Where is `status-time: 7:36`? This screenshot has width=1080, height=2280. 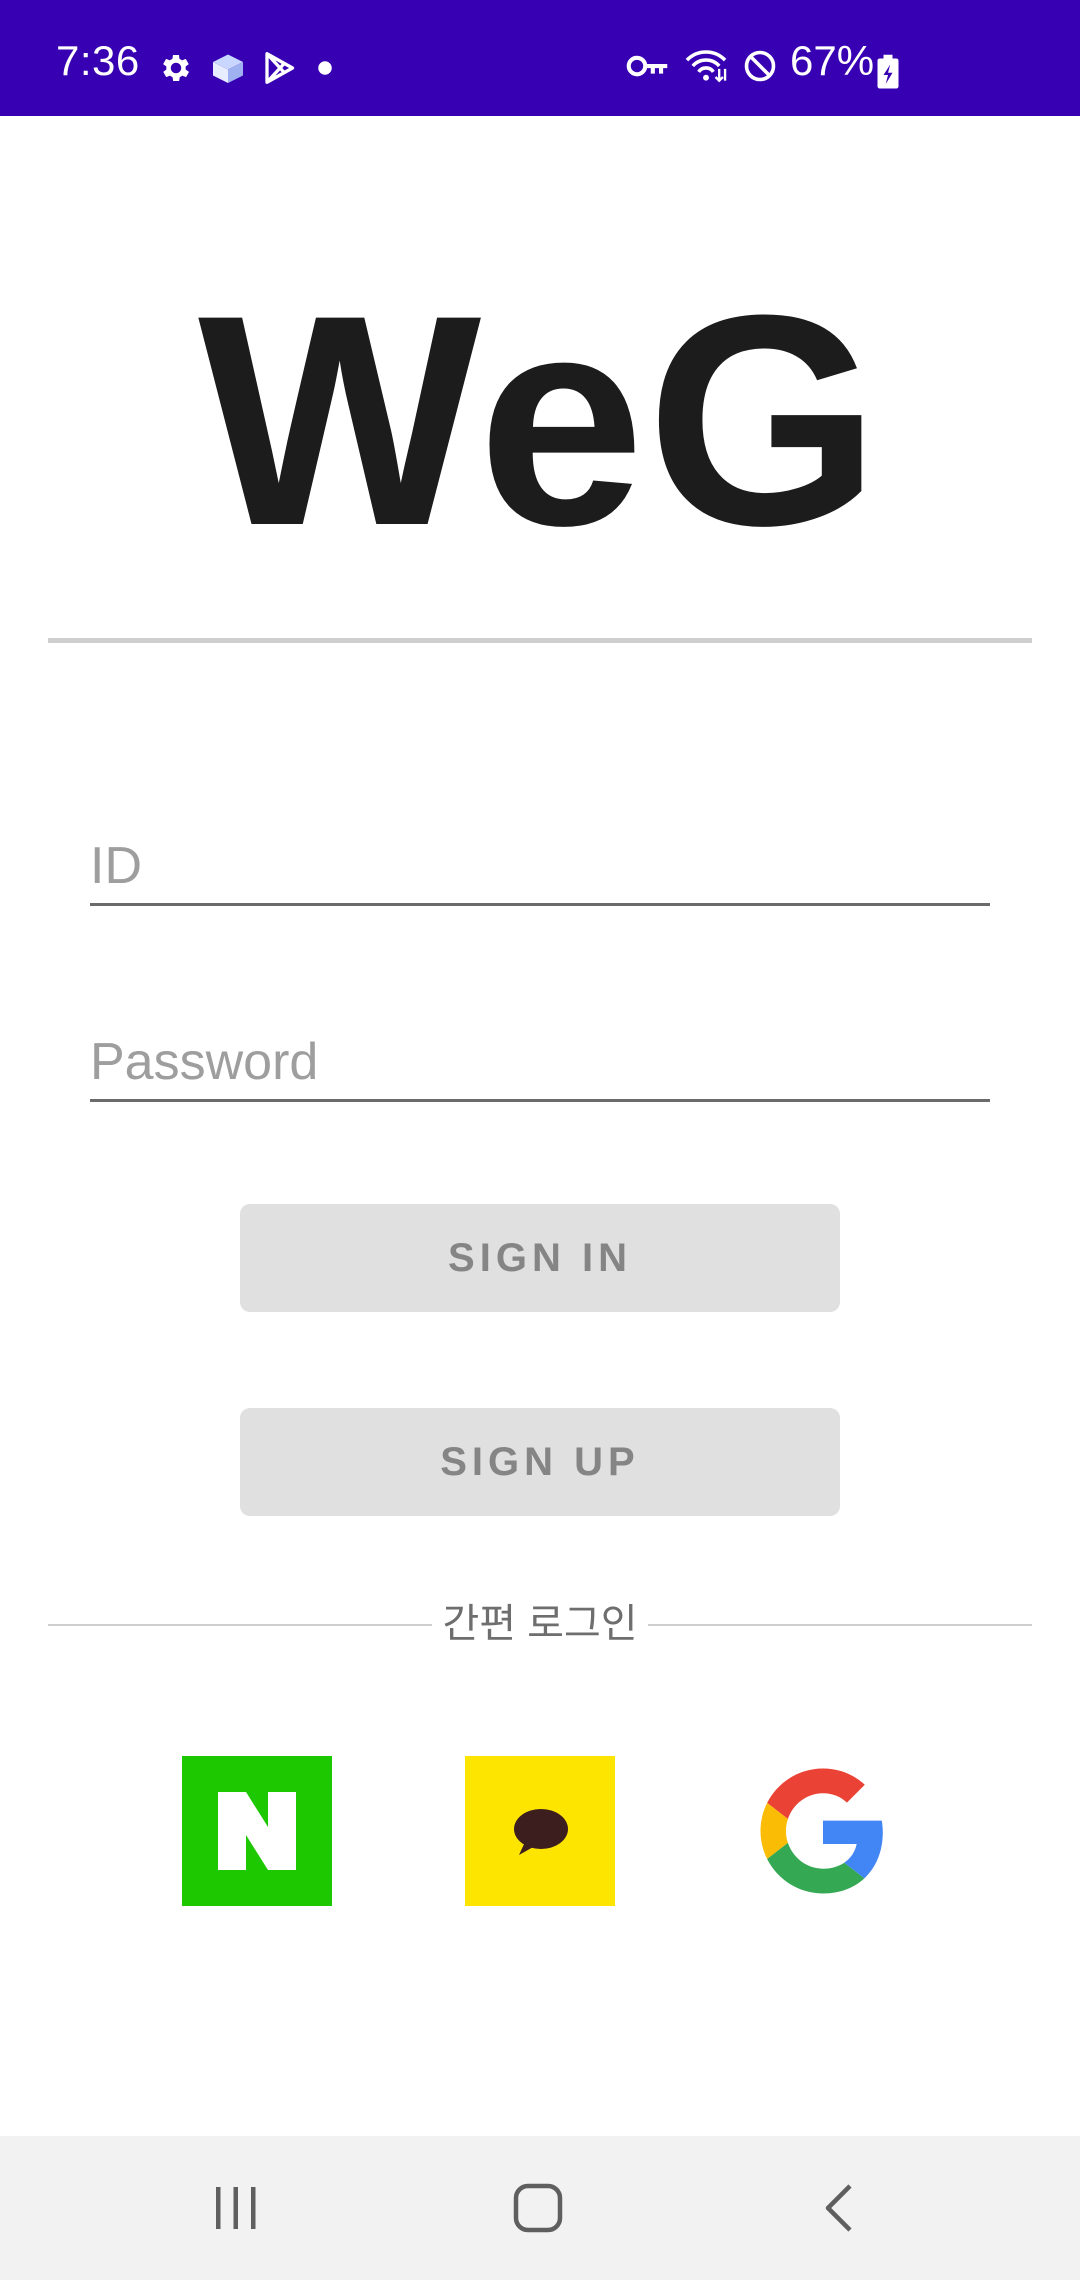 status-time: 7:36 is located at coordinates (98, 60).